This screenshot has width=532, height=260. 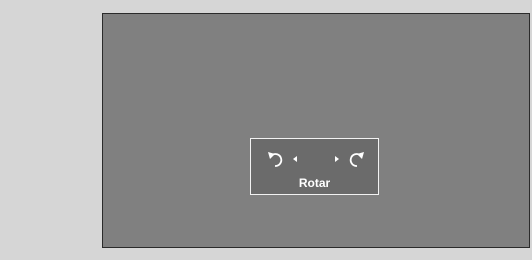 What do you see at coordinates (277, 159) in the screenshot?
I see `rotate-counterclockwise-icon` at bounding box center [277, 159].